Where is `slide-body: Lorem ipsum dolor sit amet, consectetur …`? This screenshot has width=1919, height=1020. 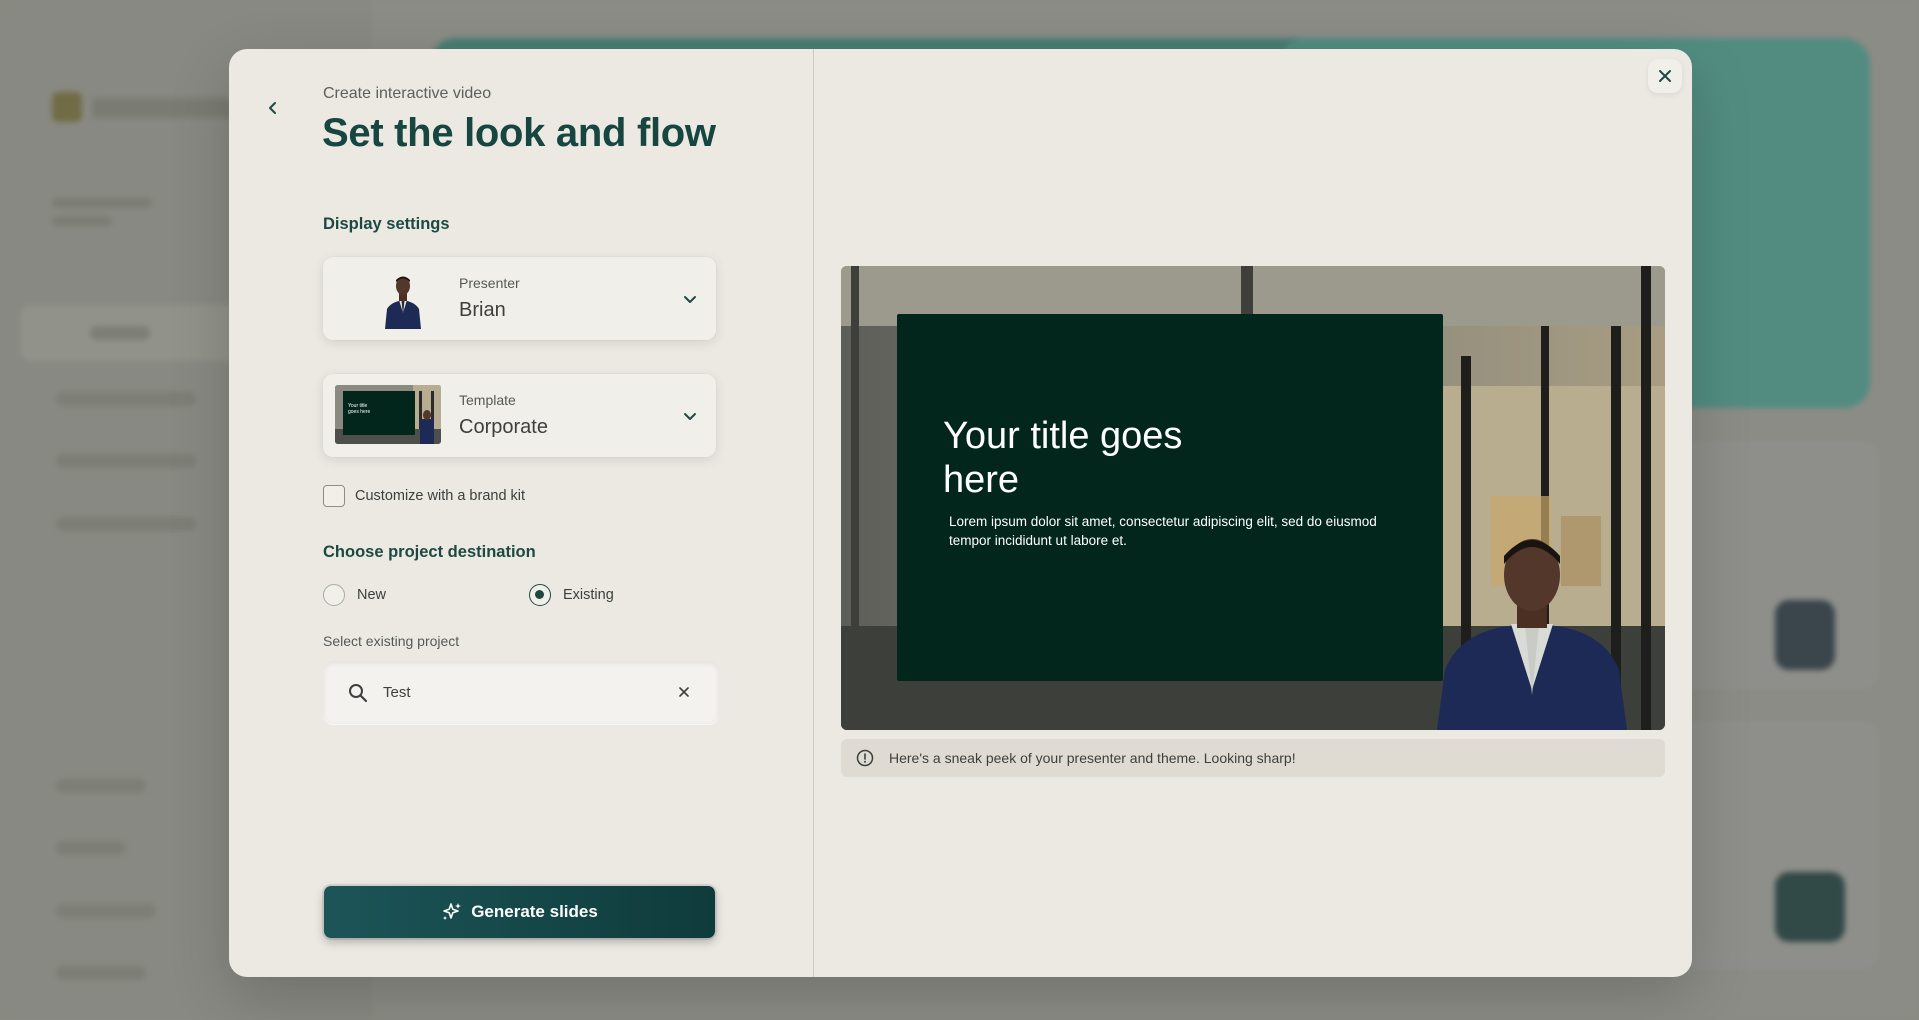
slide-body: Lorem ipsum dolor sit amet, consectetur … is located at coordinates (1163, 531).